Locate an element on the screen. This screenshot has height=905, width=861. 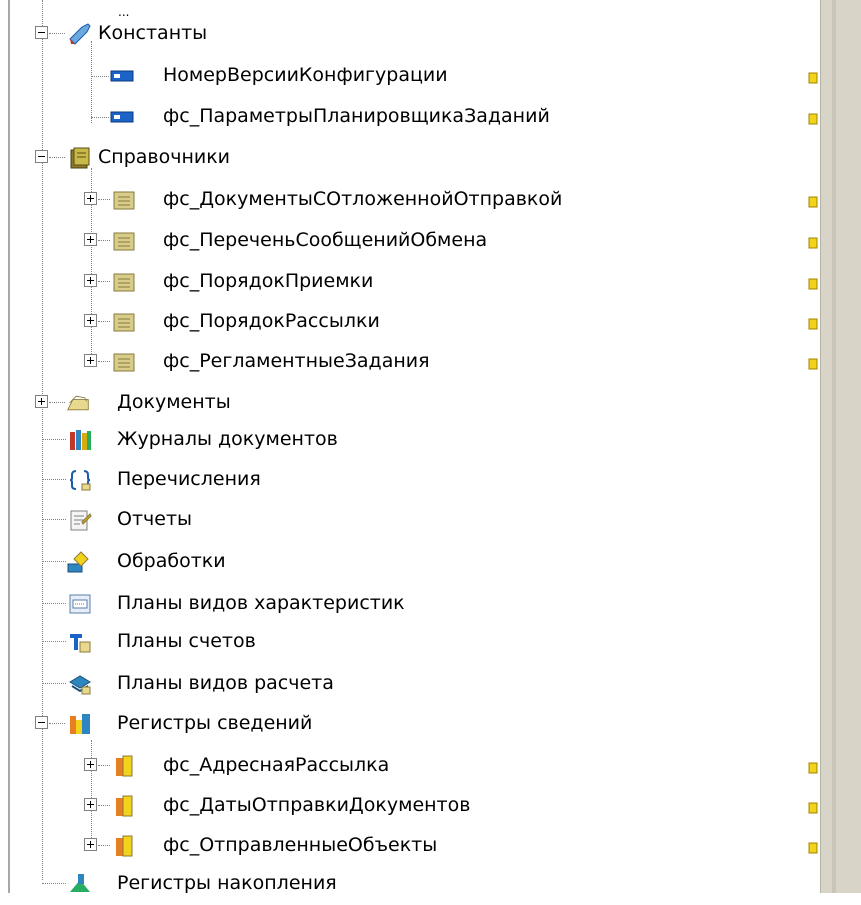
right-panel-strip is located at coordinates (834, 446).